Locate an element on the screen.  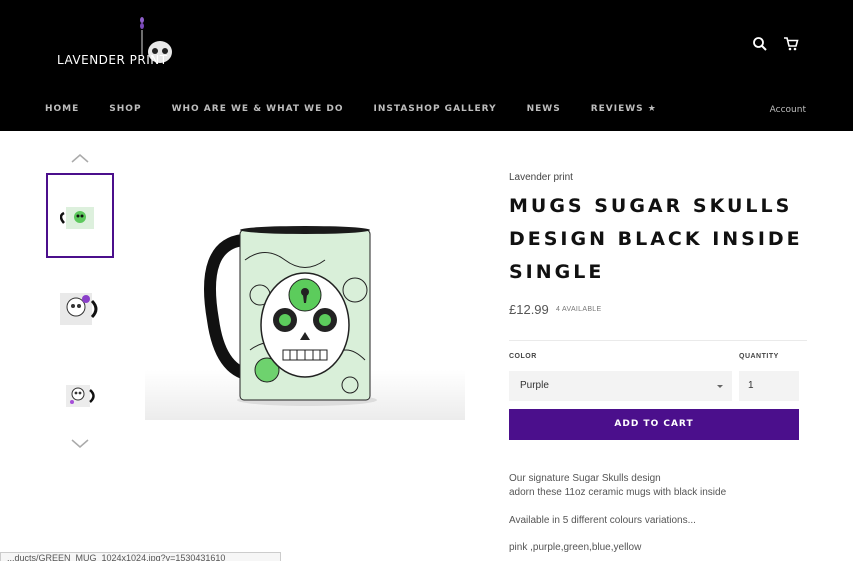
description-line: Our signature Sugar Skulls design is located at coordinates (585, 478).